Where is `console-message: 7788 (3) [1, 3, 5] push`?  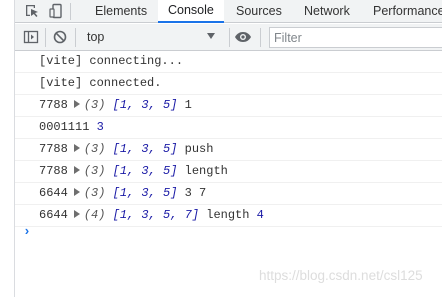
console-message: 7788 (3) [1, 3, 5] push is located at coordinates (228, 150).